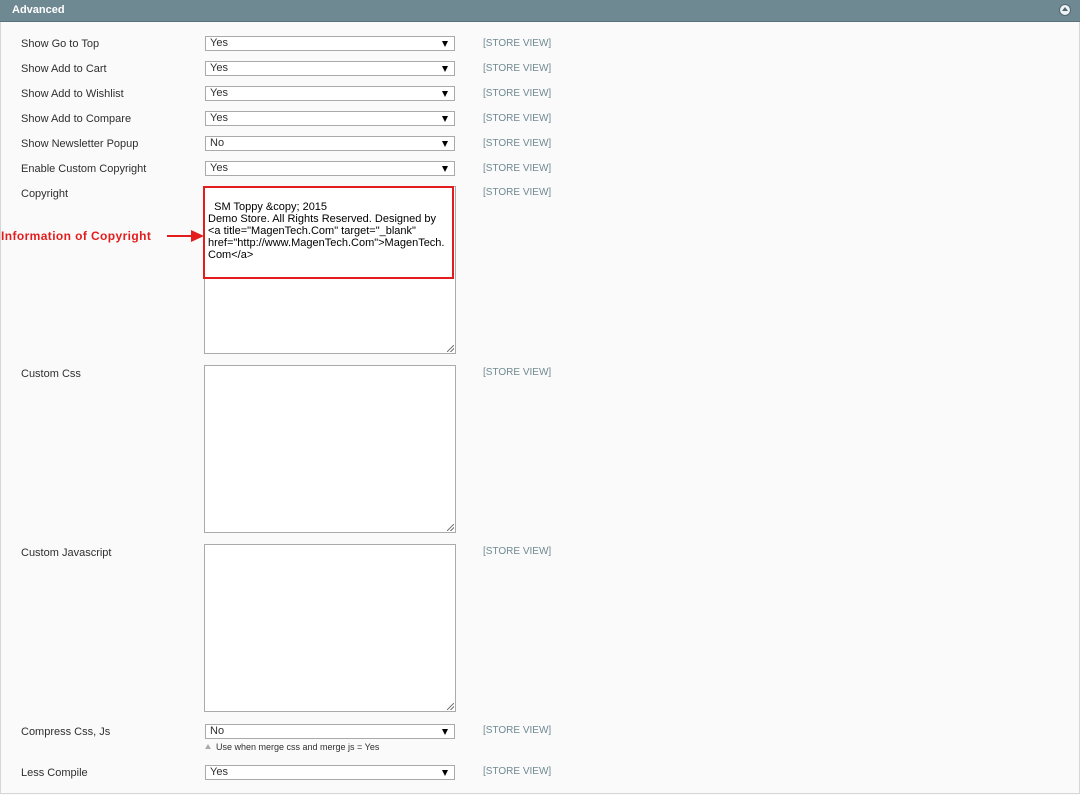  Describe the element at coordinates (330, 628) in the screenshot. I see `custom-javascript-textarea` at that location.